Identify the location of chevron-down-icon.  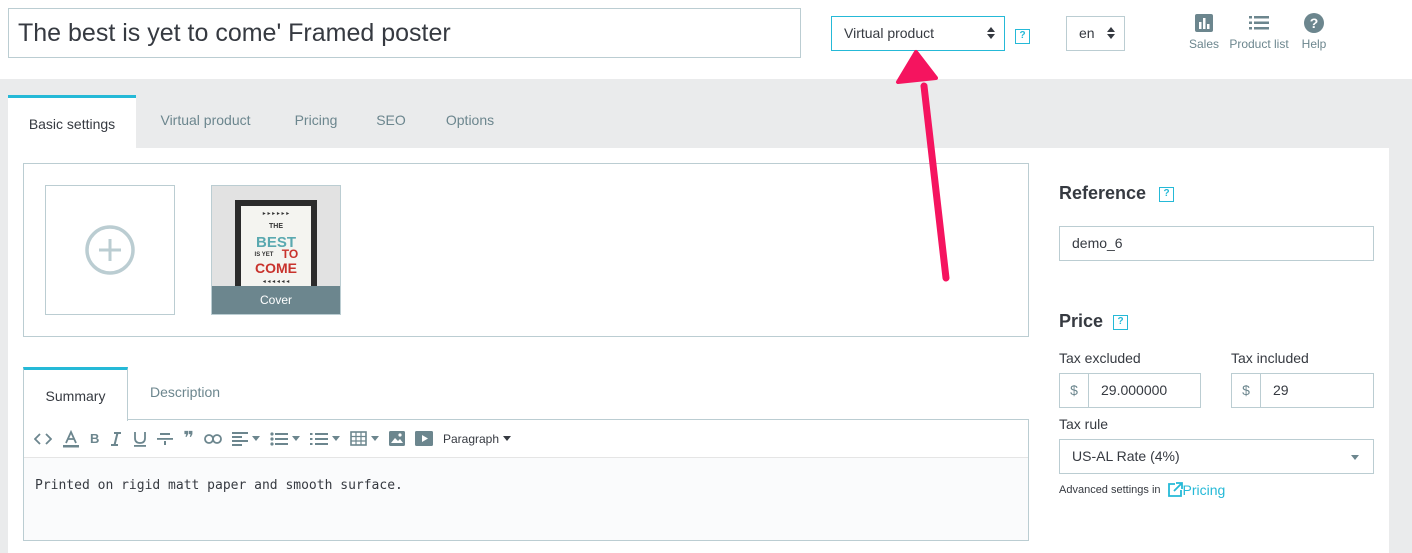
(1355, 457).